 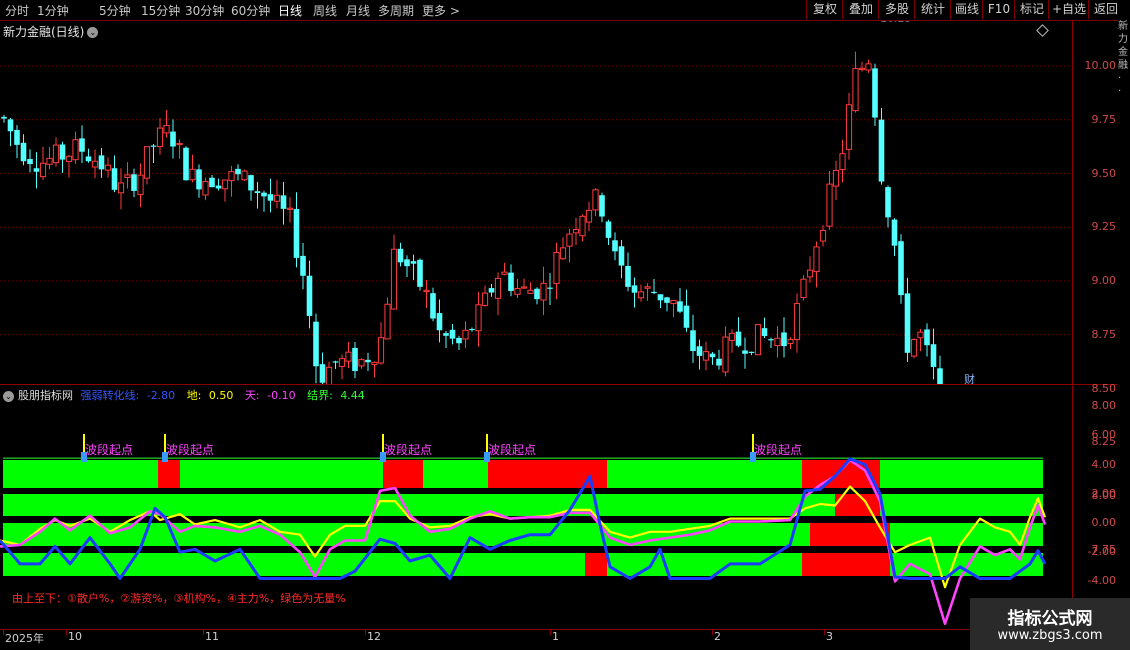 What do you see at coordinates (1104, 522) in the screenshot?
I see `indicator-tick-label: 0.00` at bounding box center [1104, 522].